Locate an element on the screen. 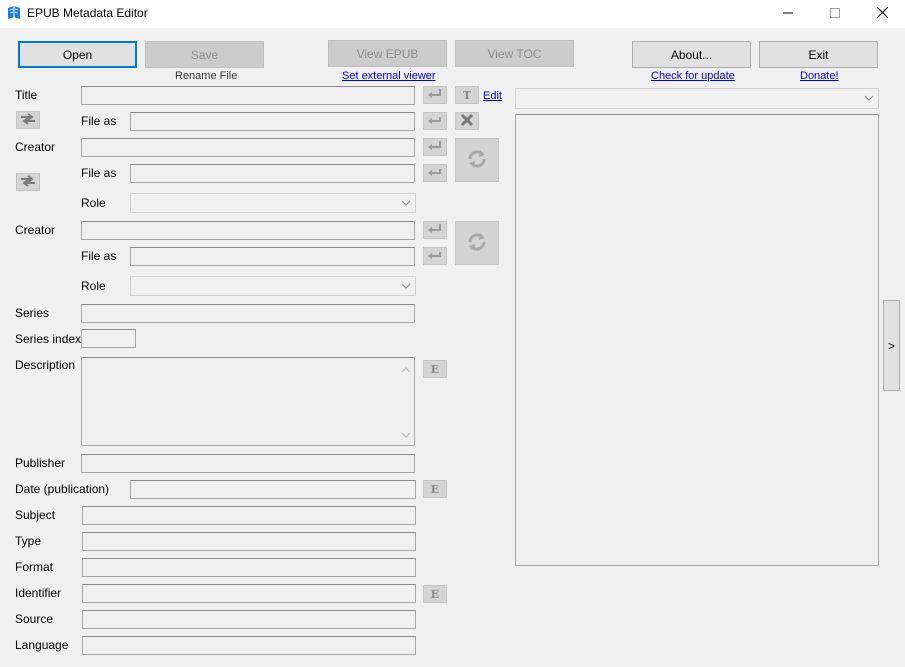 Image resolution: width=905 pixels, height=667 pixels. title-copy-button is located at coordinates (435, 95).